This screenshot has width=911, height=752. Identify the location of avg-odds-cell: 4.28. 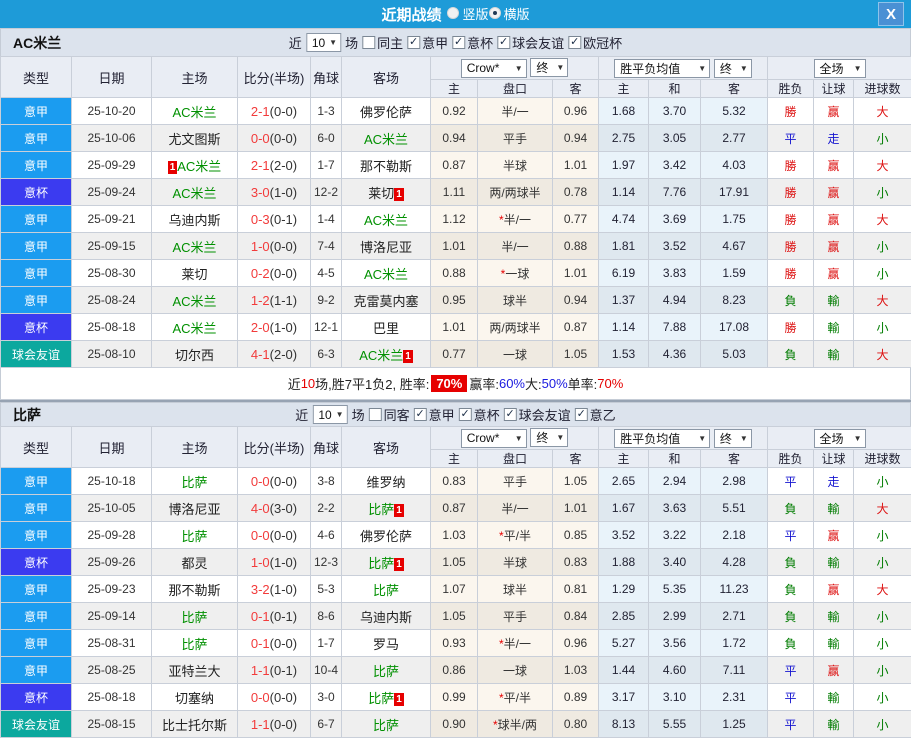
(734, 562).